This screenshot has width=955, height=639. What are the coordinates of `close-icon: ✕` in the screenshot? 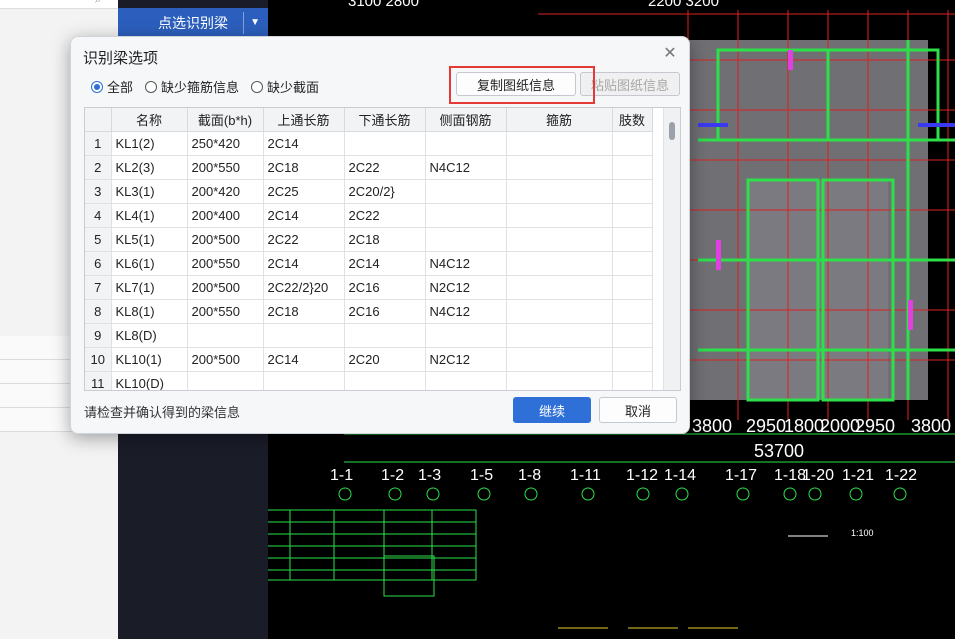 It's located at (670, 54).